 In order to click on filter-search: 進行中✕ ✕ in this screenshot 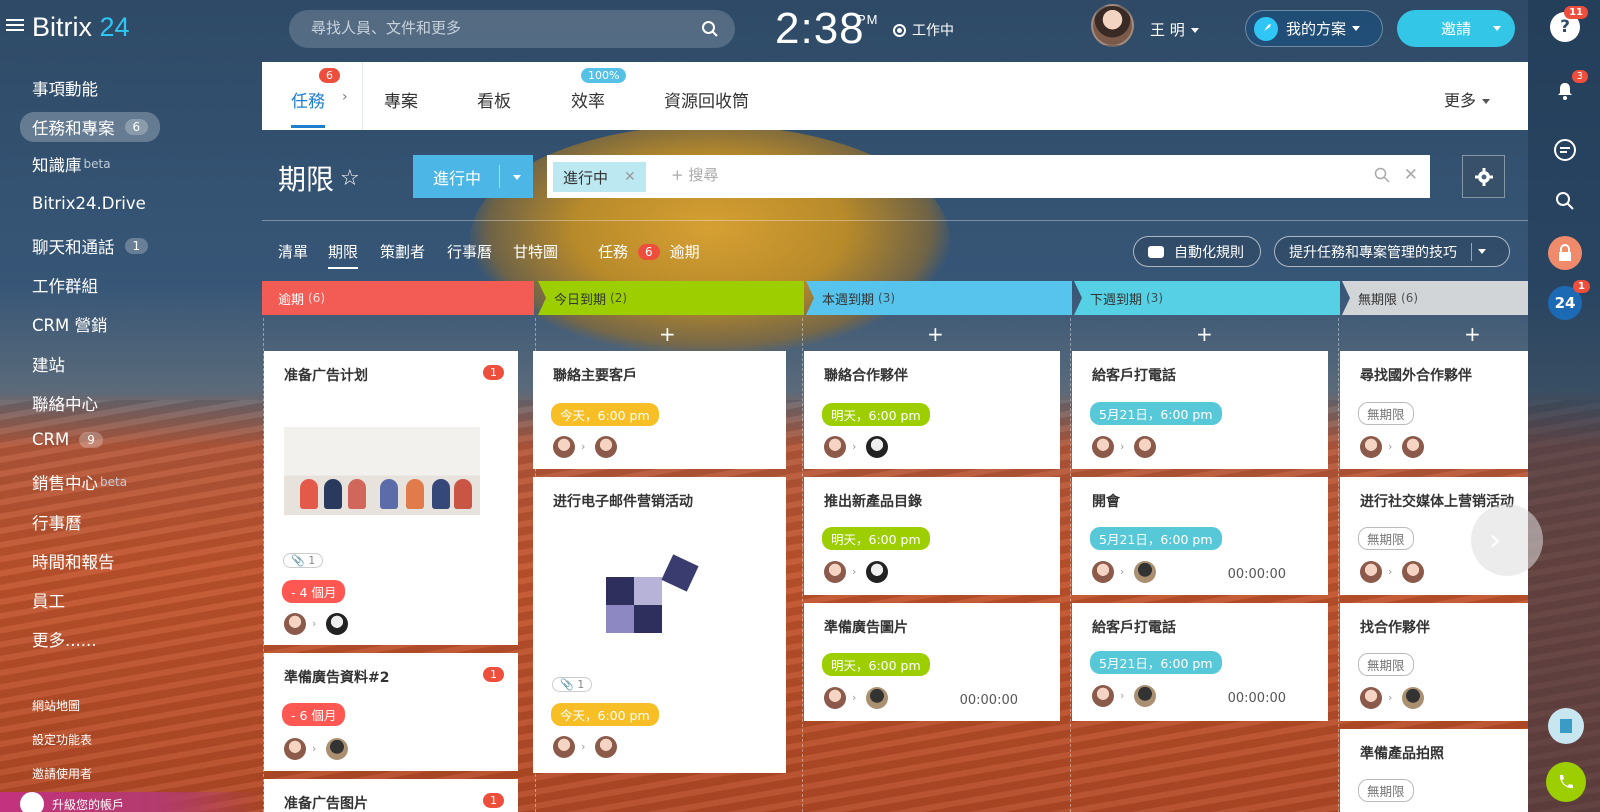, I will do `click(988, 176)`.